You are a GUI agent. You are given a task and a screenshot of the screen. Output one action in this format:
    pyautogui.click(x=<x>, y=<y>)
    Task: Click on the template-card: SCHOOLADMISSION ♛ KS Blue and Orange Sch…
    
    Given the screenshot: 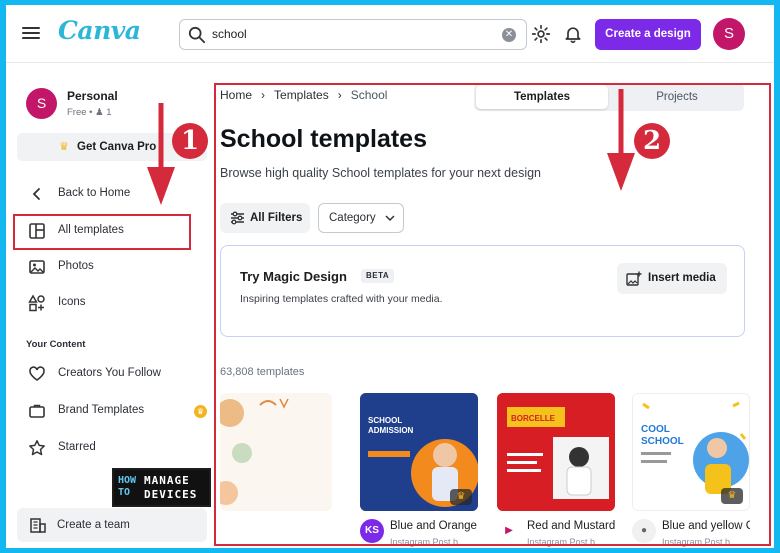 What is the action you would take?
    pyautogui.click(x=419, y=470)
    